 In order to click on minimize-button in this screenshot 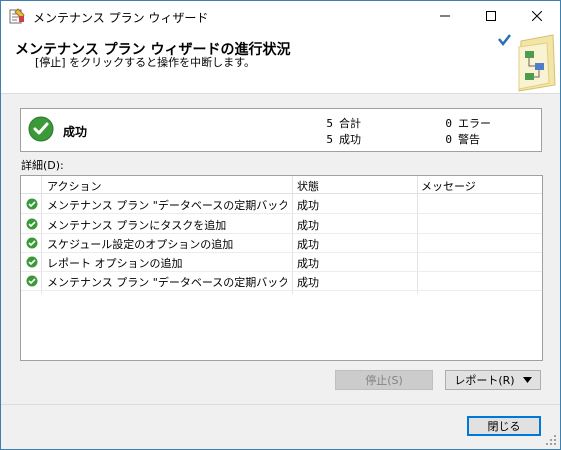, I will do `click(445, 16)`.